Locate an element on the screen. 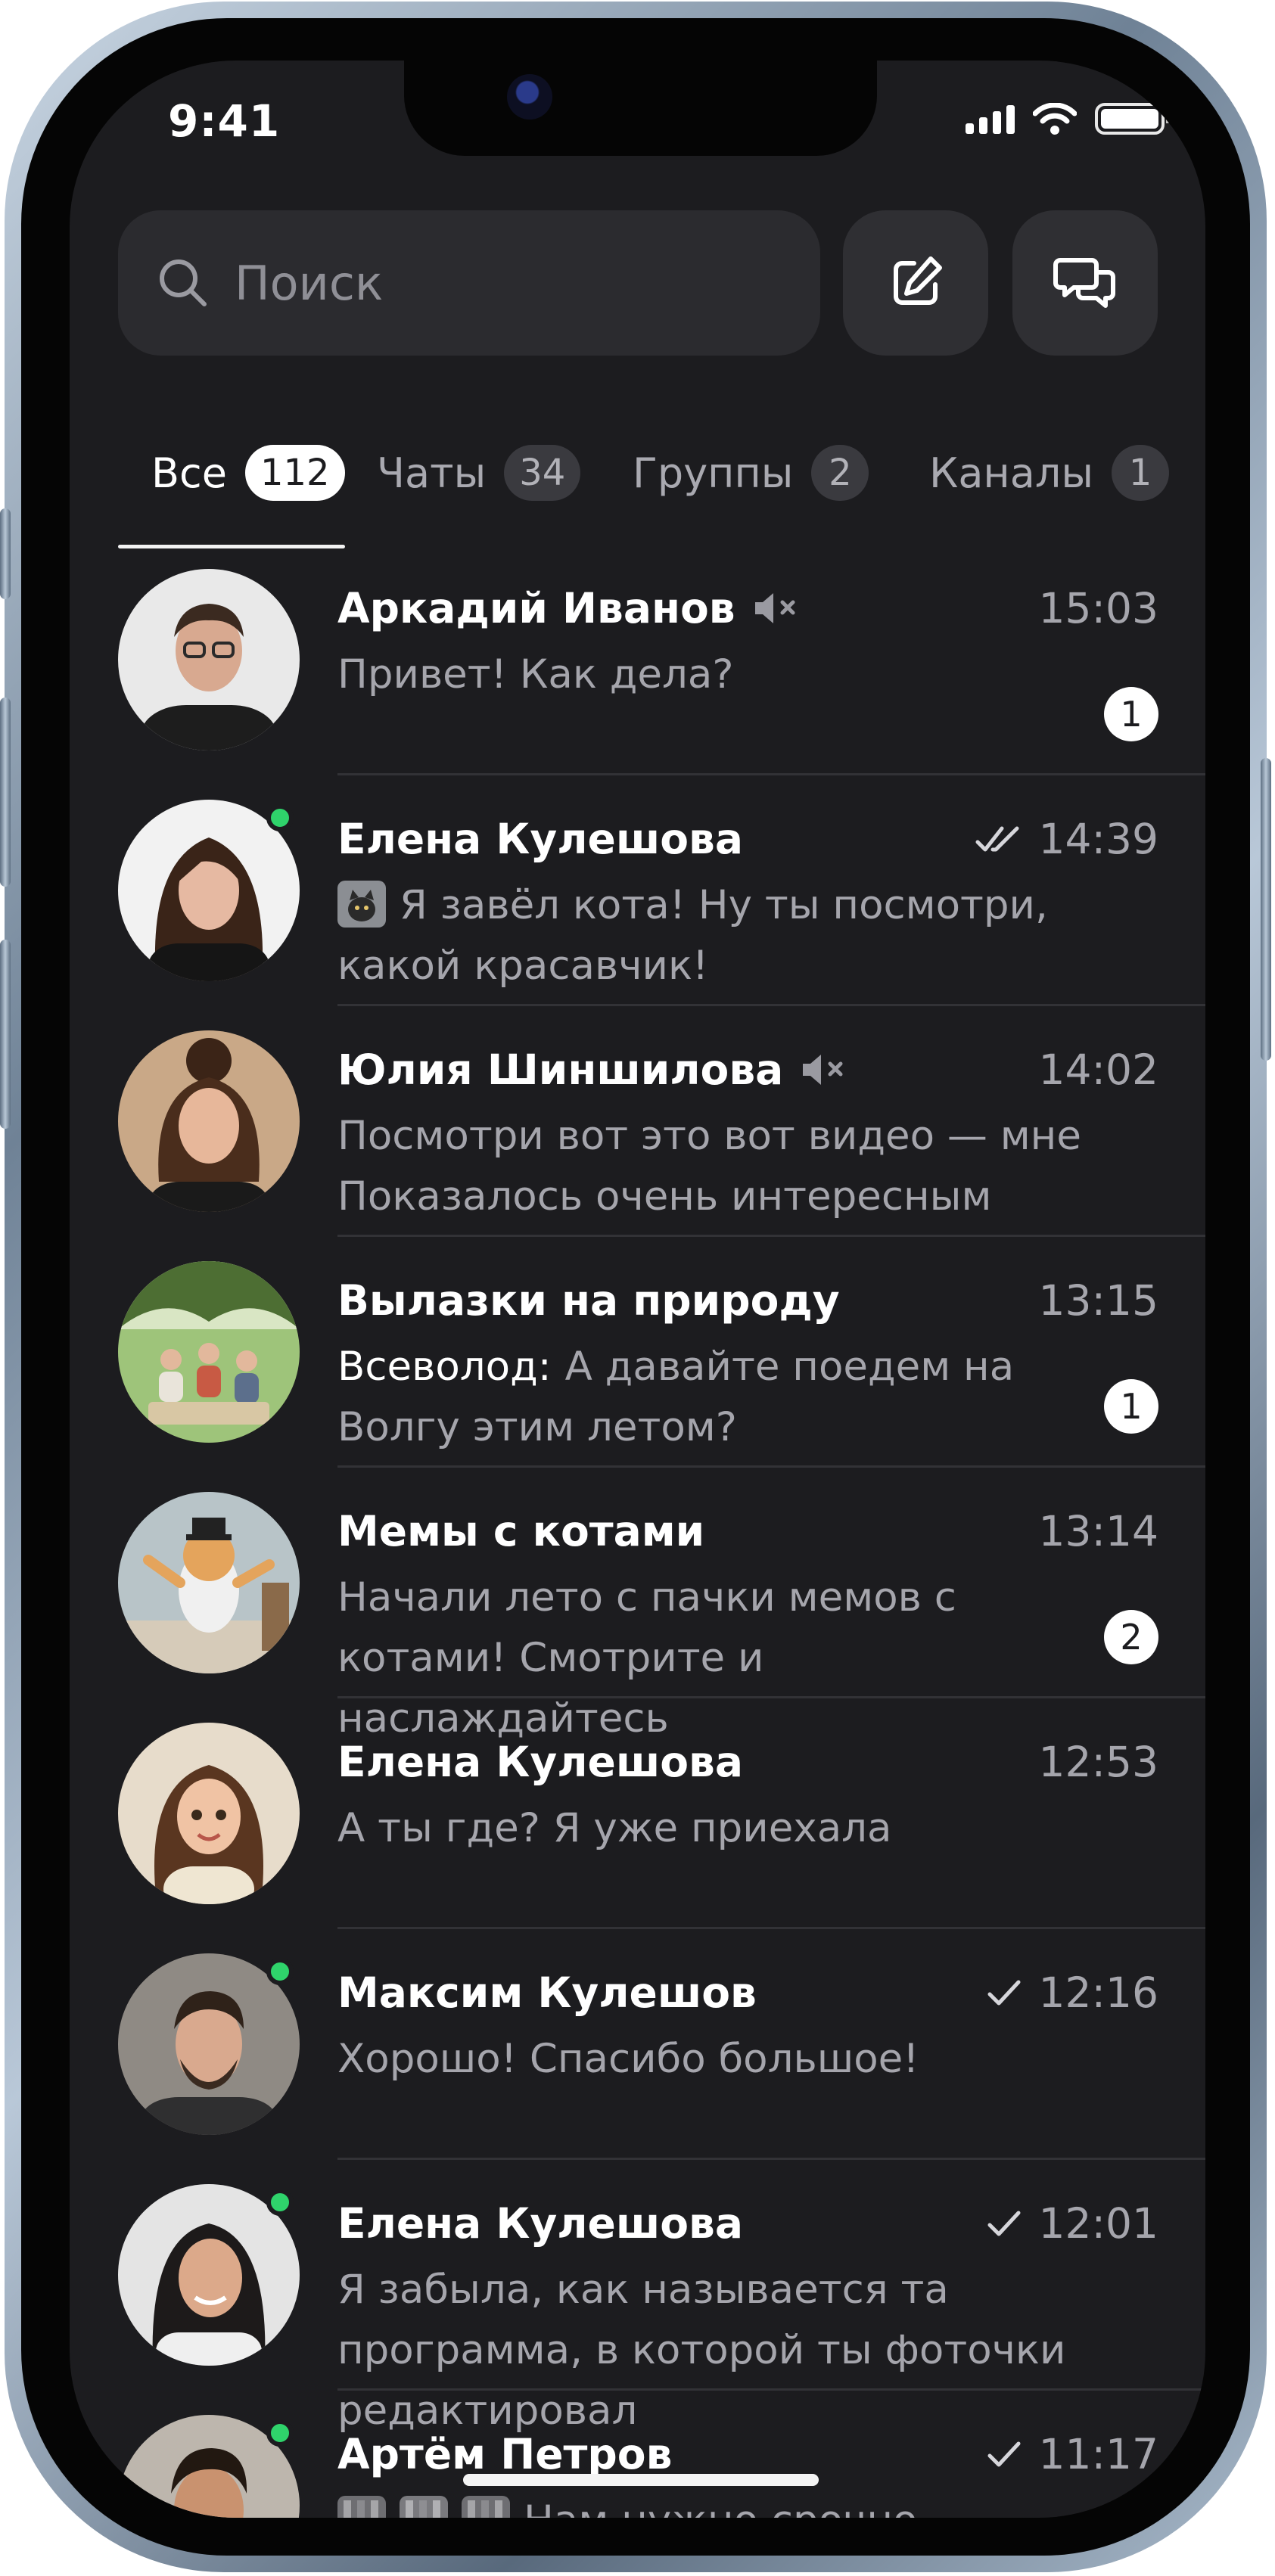 Image resolution: width=1275 pixels, height=2576 pixels. chat-name: Вылазки на природу is located at coordinates (588, 1300).